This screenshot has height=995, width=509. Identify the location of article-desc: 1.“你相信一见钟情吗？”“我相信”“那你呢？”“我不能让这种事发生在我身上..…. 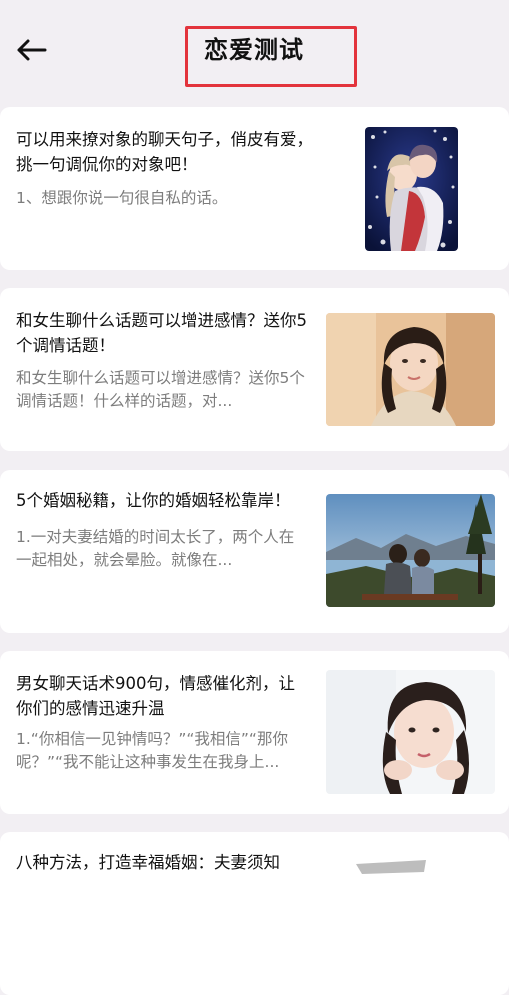
(152, 750).